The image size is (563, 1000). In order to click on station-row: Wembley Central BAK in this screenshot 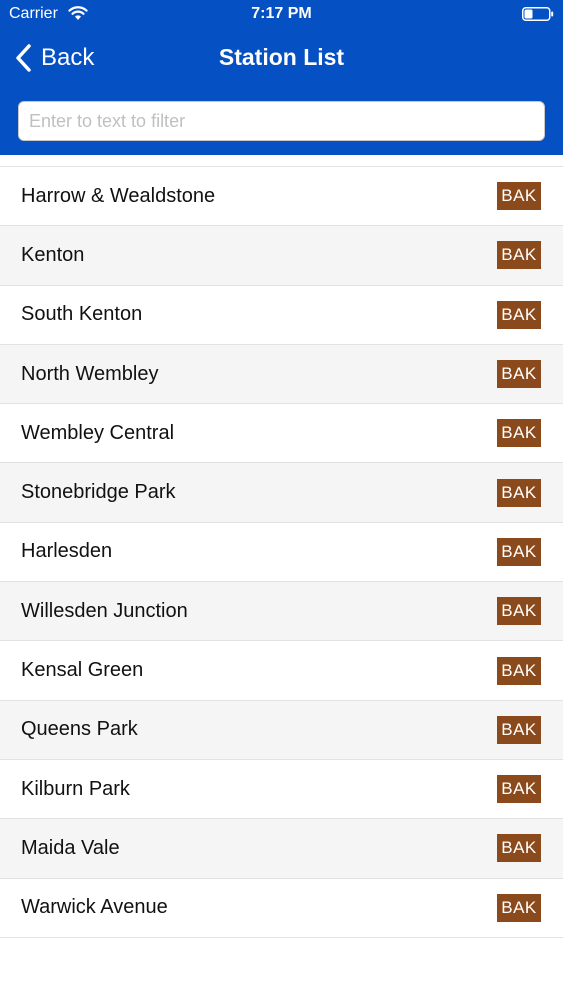, I will do `click(281, 434)`.